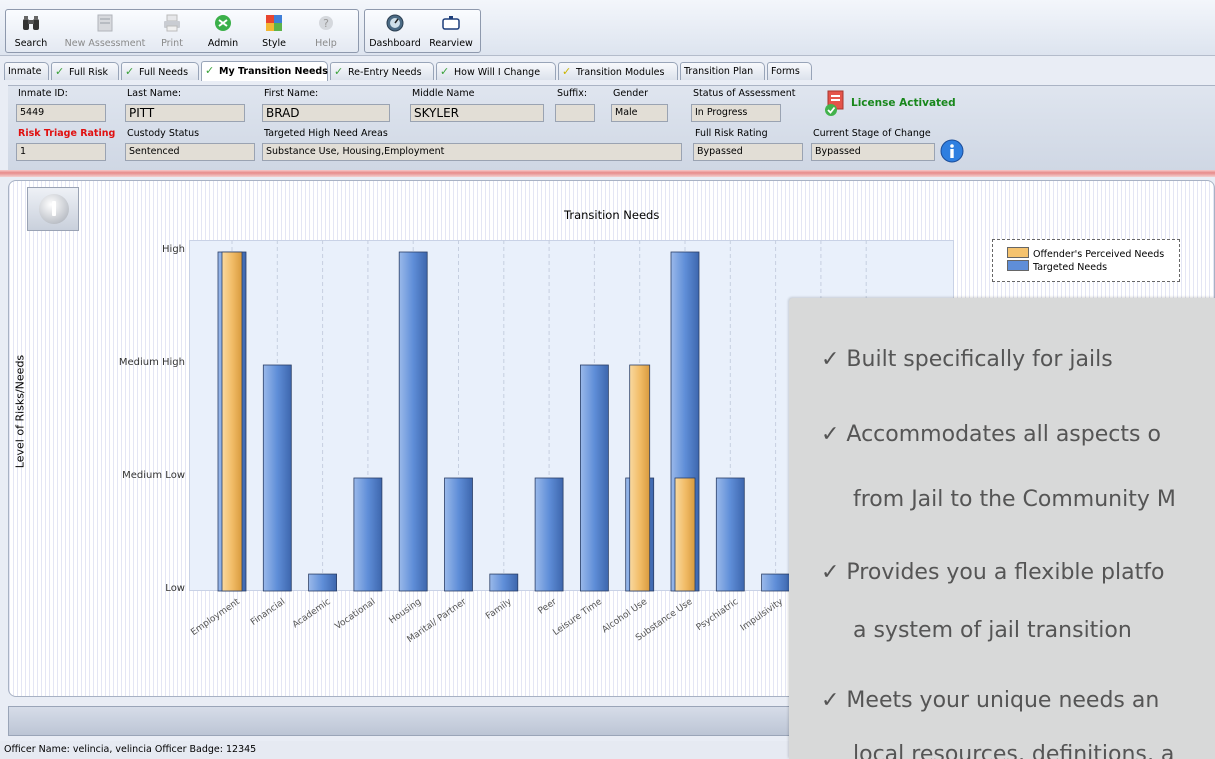 The height and width of the screenshot is (759, 1215). Describe the element at coordinates (173, 249) in the screenshot. I see `y-tick-label: High` at that location.